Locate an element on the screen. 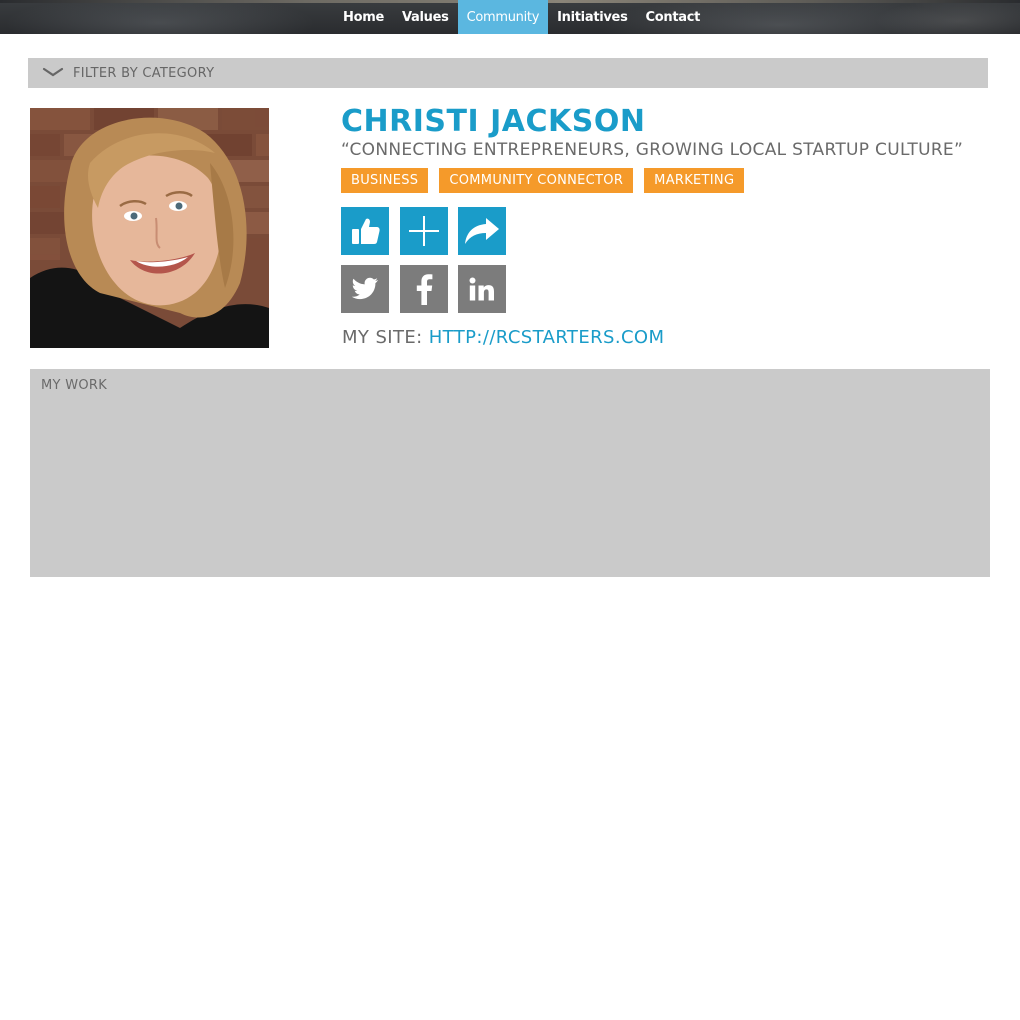 The width and height of the screenshot is (1020, 1020). facebook-button is located at coordinates (424, 289).